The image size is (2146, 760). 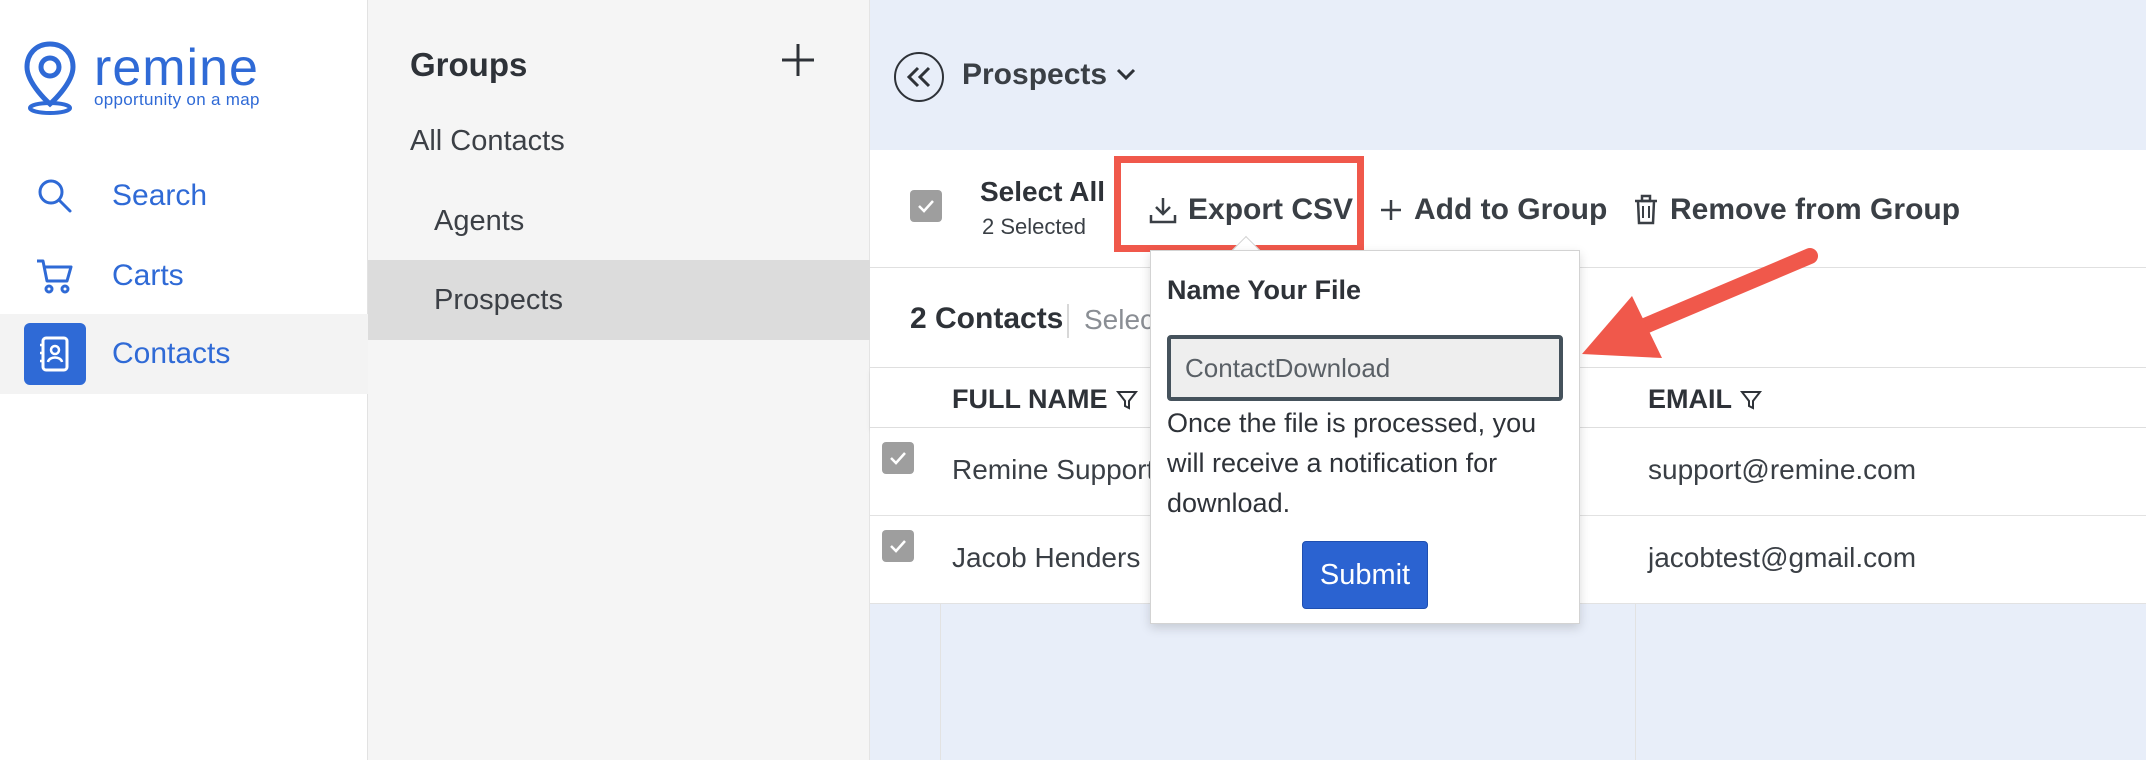 I want to click on chevron-down-icon, so click(x=1126, y=74).